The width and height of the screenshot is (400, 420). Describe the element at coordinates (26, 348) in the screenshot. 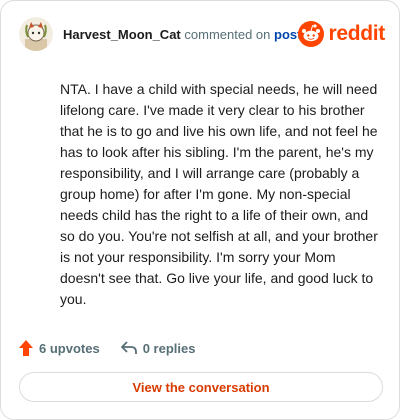

I see `upvote-arrow-icon` at that location.